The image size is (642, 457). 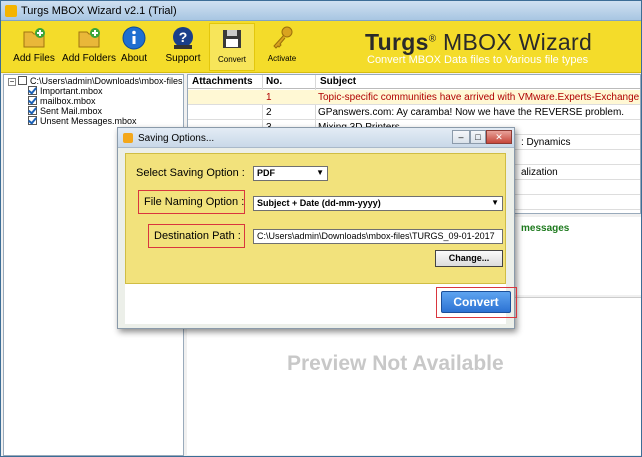 I want to click on floppy-icon, so click(x=232, y=39).